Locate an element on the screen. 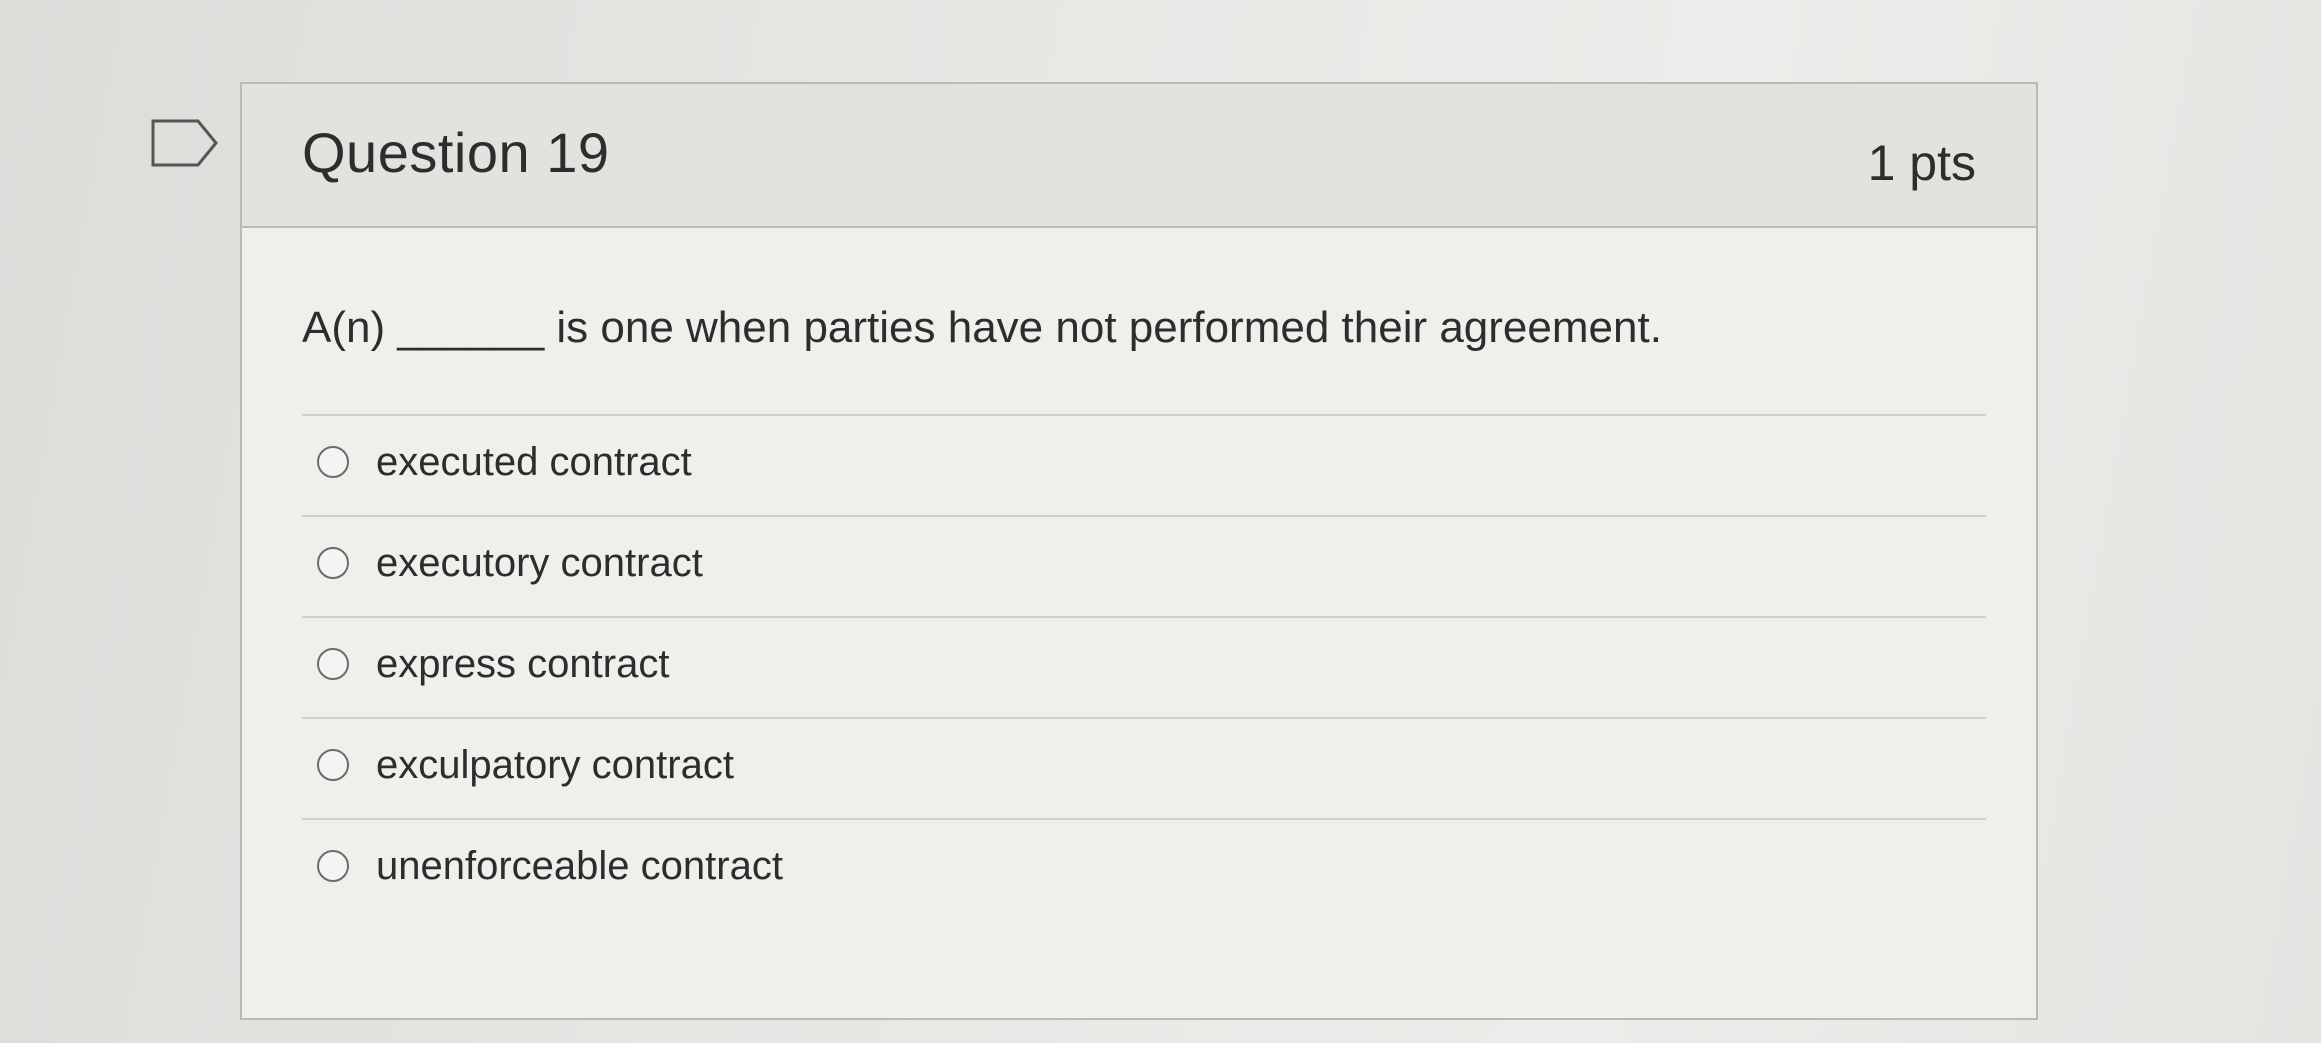 The height and width of the screenshot is (1043, 2321). answer-option: express contract is located at coordinates (1144, 668).